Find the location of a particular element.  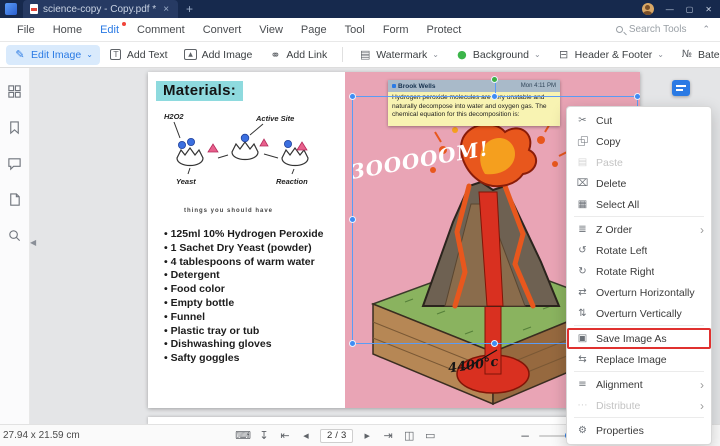

maximize-button: ▢ is located at coordinates (690, 9).